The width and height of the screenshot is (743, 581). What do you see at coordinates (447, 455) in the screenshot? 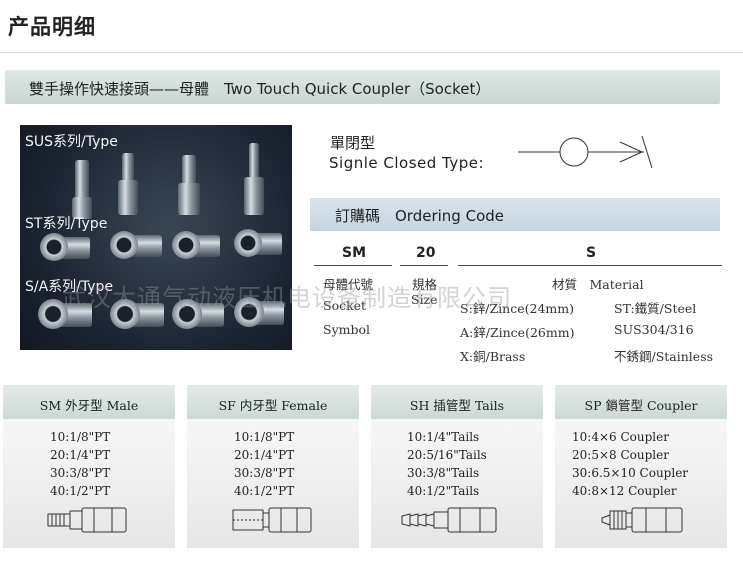
I see `card-line: 20:5/16"Tails` at bounding box center [447, 455].